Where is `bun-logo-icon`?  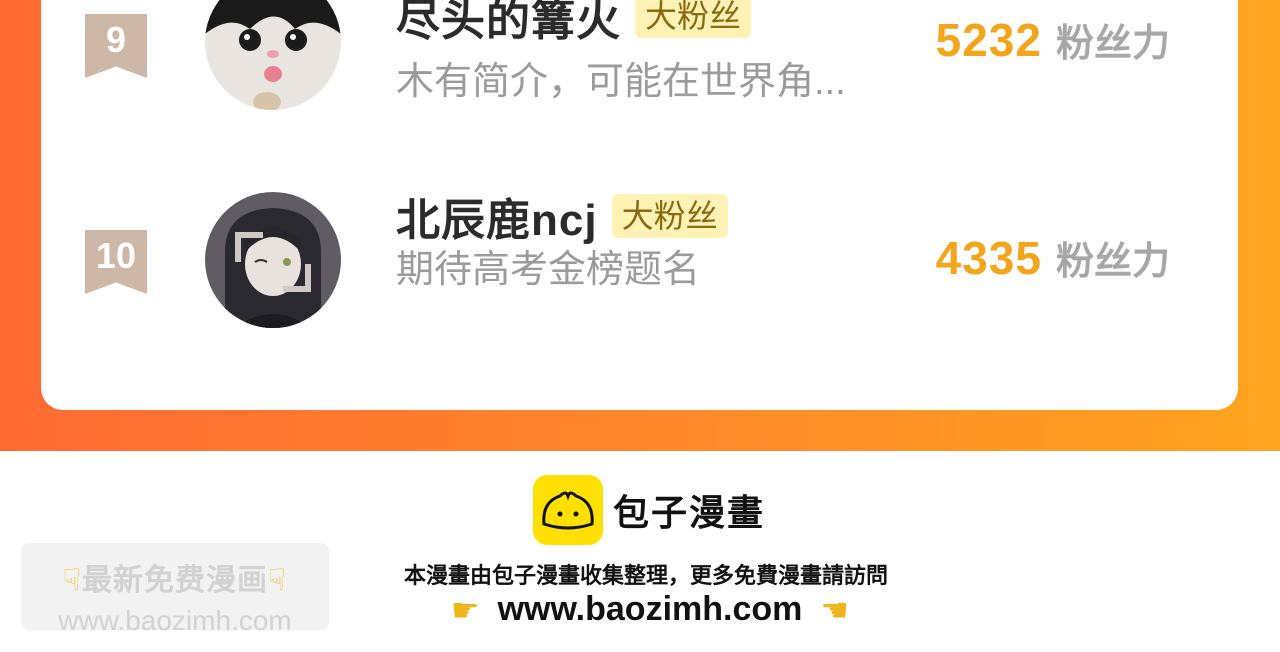
bun-logo-icon is located at coordinates (568, 510).